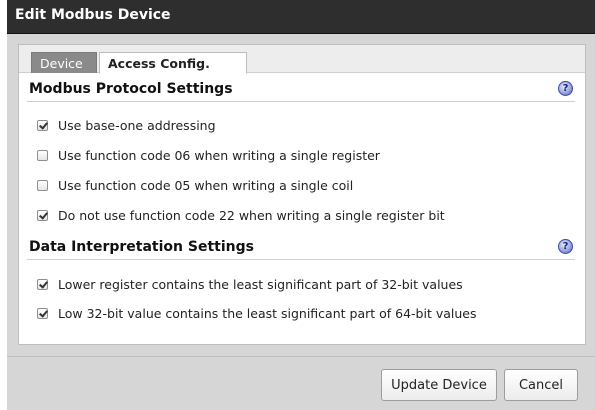  Describe the element at coordinates (439, 385) in the screenshot. I see `update-device-button: Update Device` at that location.